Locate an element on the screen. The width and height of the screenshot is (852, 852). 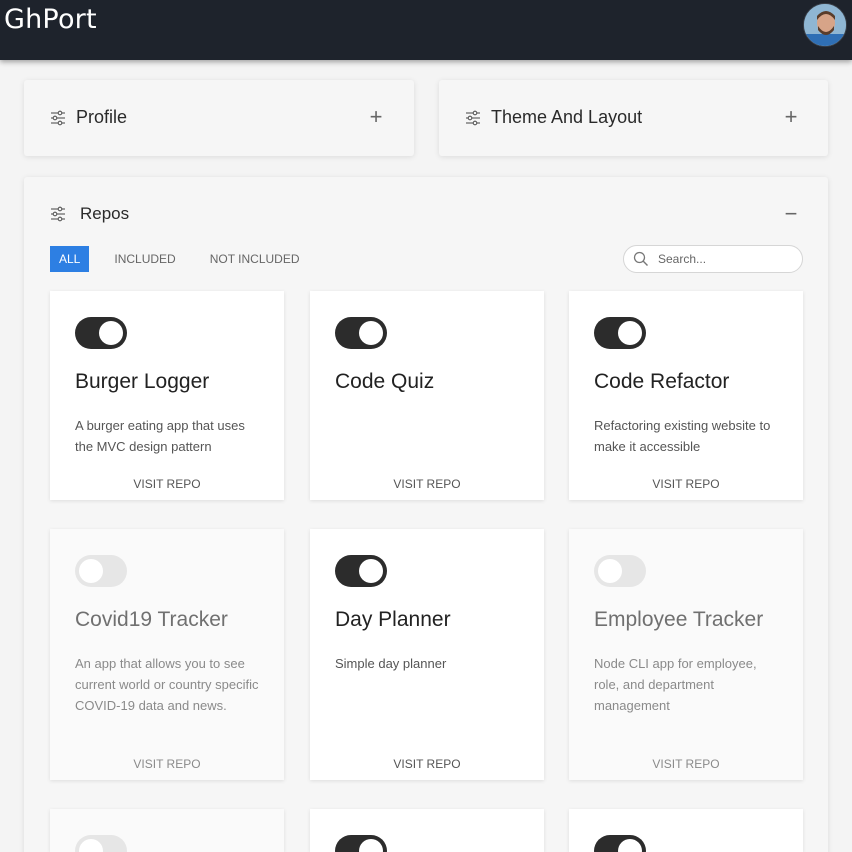
repo-title: Day Planner is located at coordinates (393, 619).